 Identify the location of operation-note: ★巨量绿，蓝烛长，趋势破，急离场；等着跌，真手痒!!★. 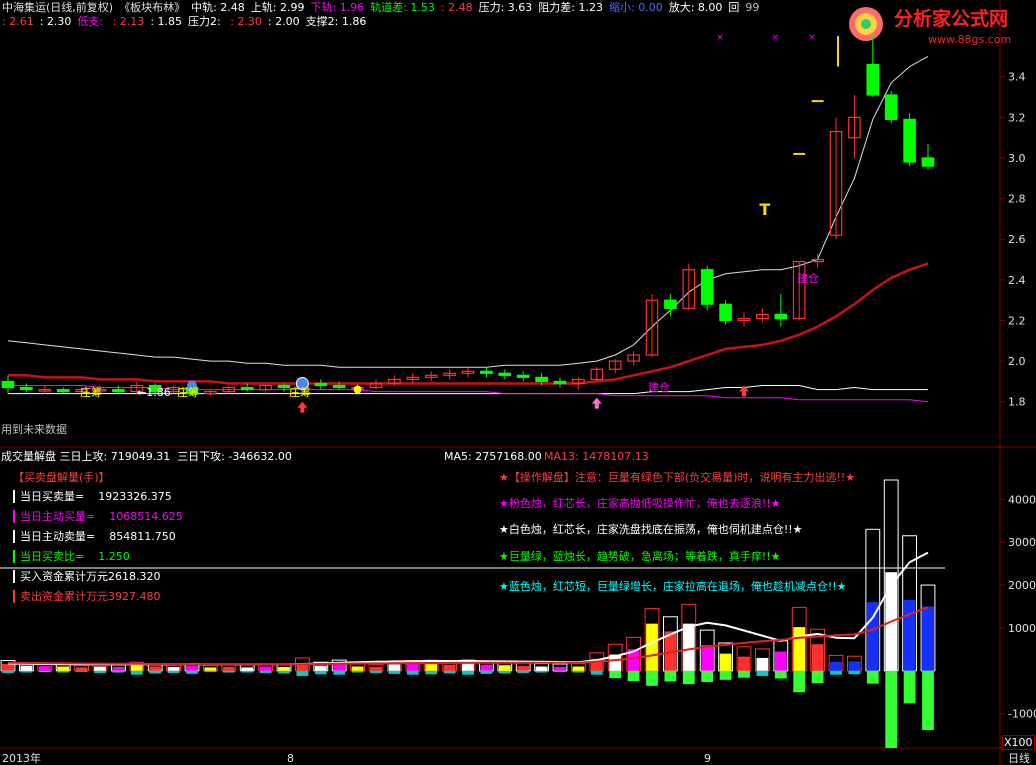
(640, 556).